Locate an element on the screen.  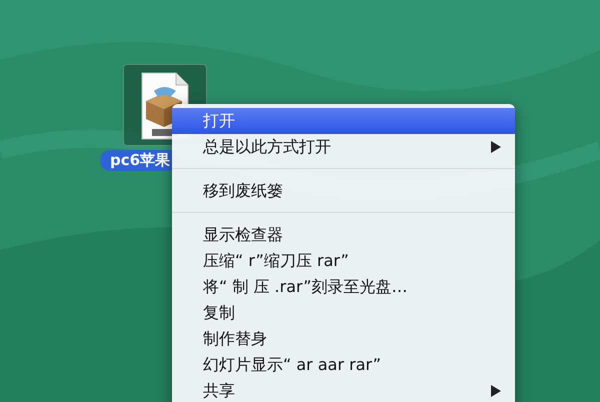
menu-item: 压缩“ r”缩刀压 rar” is located at coordinates (343, 261).